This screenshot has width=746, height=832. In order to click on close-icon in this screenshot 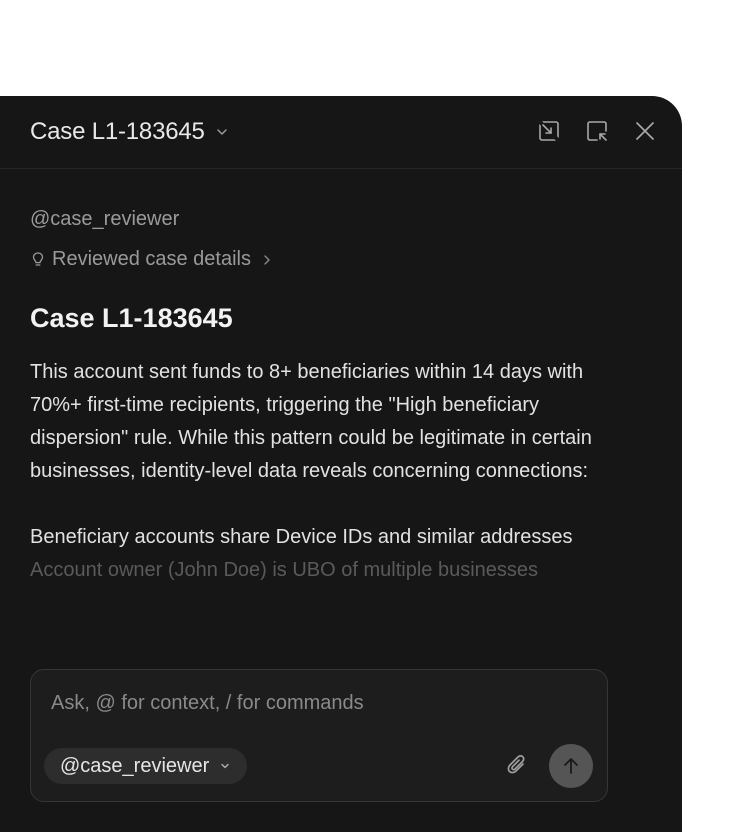, I will do `click(645, 131)`.